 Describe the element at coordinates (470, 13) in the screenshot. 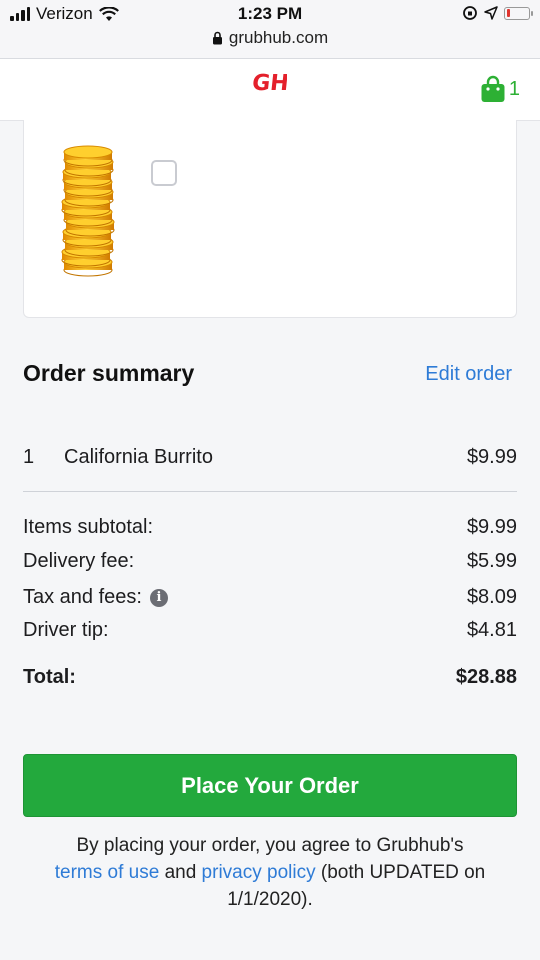

I see `orientation-lock-icon` at that location.